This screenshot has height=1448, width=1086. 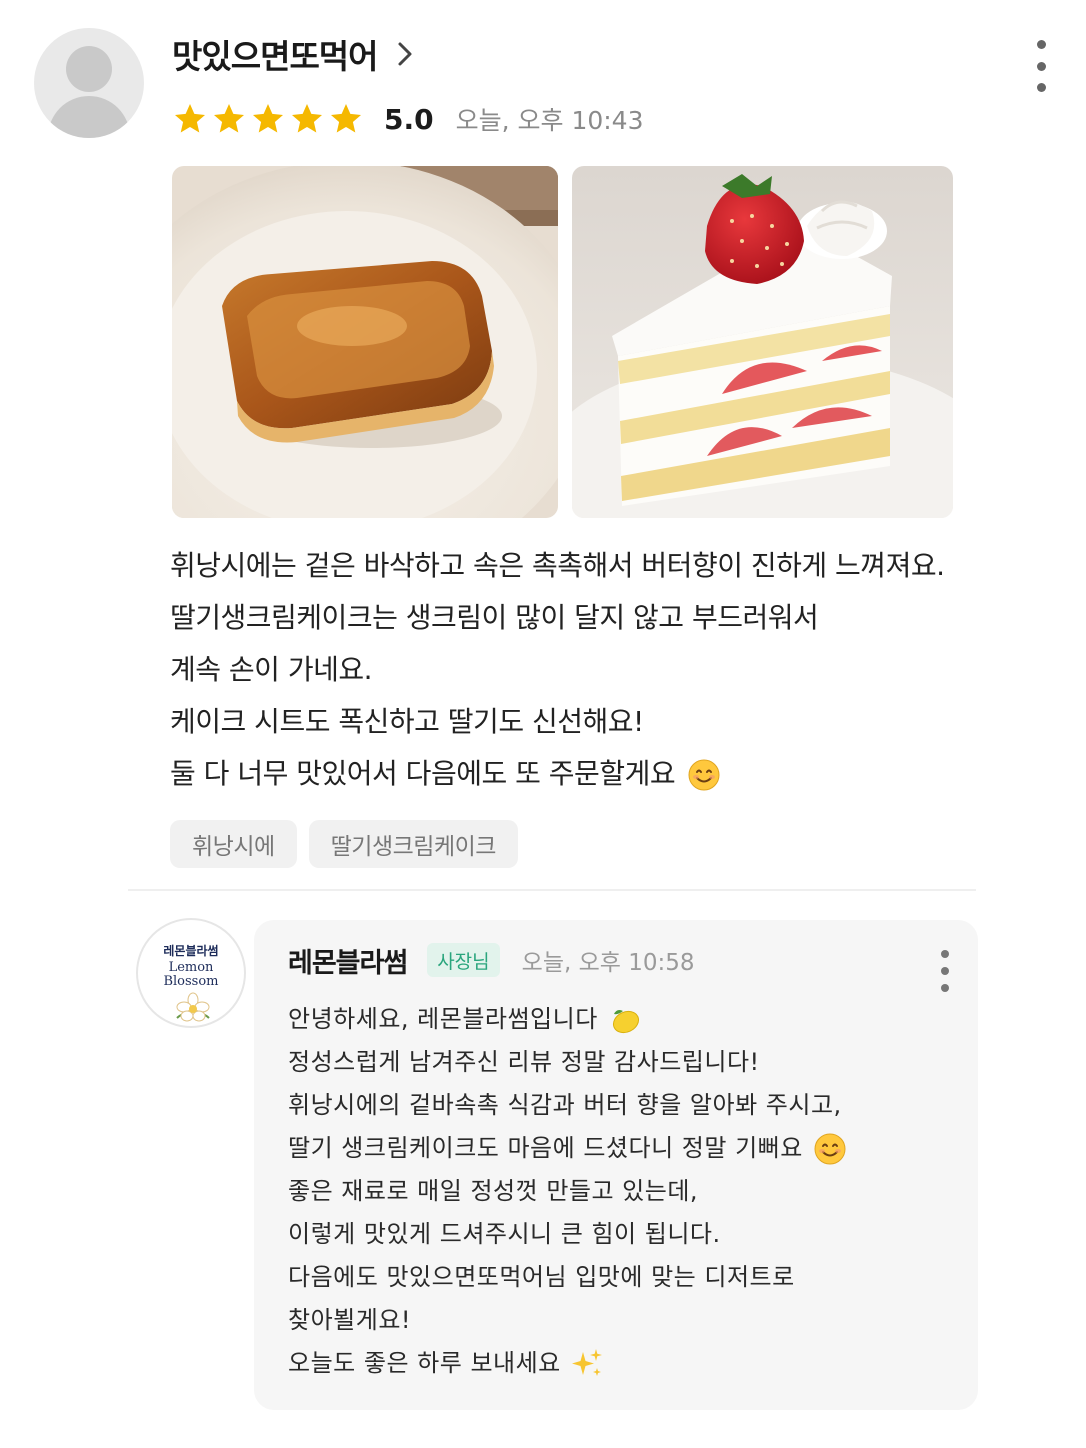 What do you see at coordinates (191, 951) in the screenshot?
I see `store-logo-korean: 레몬블라썸` at bounding box center [191, 951].